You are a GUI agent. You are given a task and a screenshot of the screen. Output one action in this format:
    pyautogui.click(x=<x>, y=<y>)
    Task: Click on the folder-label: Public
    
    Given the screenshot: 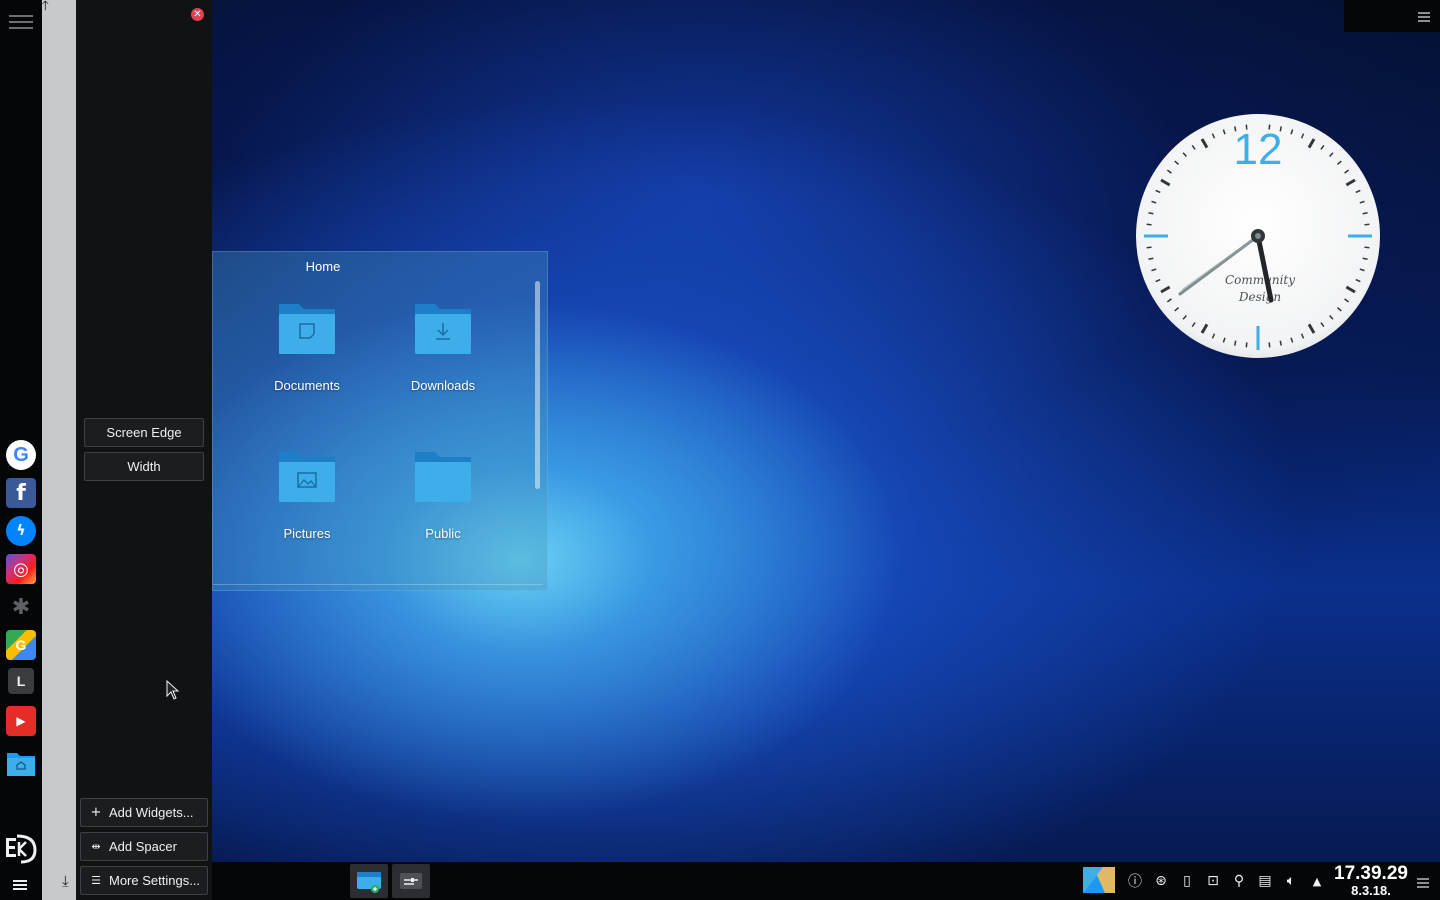 What is the action you would take?
    pyautogui.click(x=443, y=533)
    